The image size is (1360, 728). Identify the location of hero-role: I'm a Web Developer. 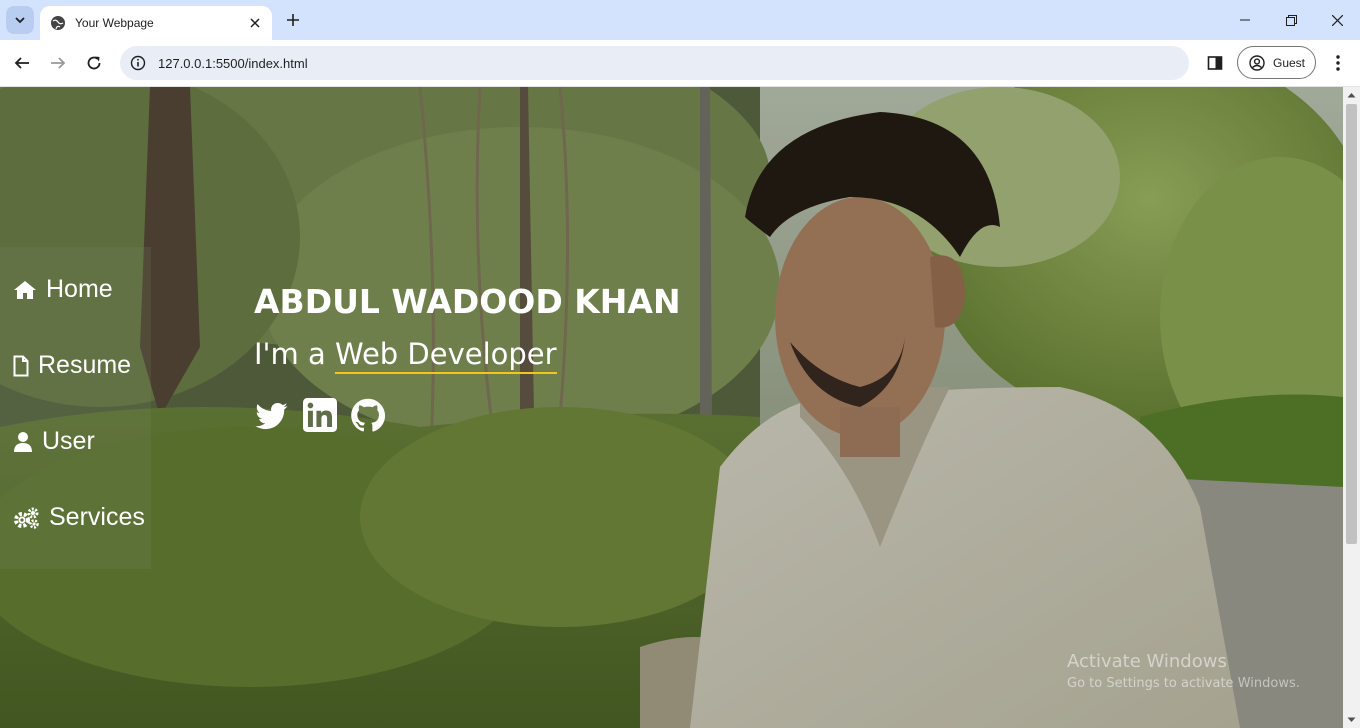
(405, 355).